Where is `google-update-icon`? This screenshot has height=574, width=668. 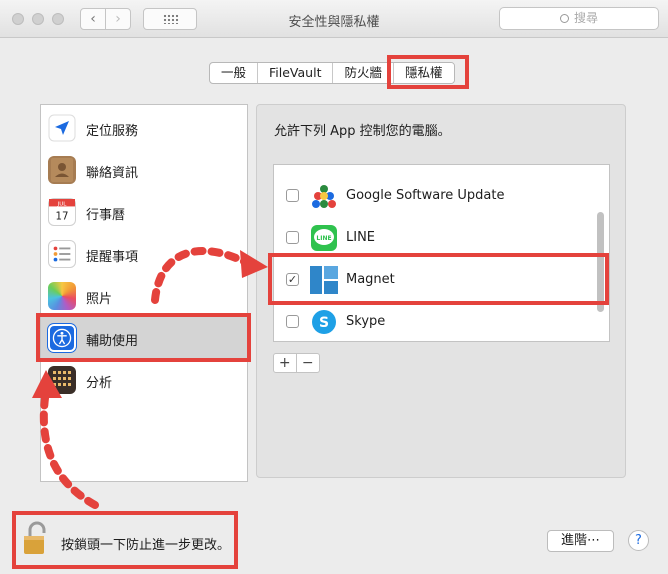 google-update-icon is located at coordinates (324, 196).